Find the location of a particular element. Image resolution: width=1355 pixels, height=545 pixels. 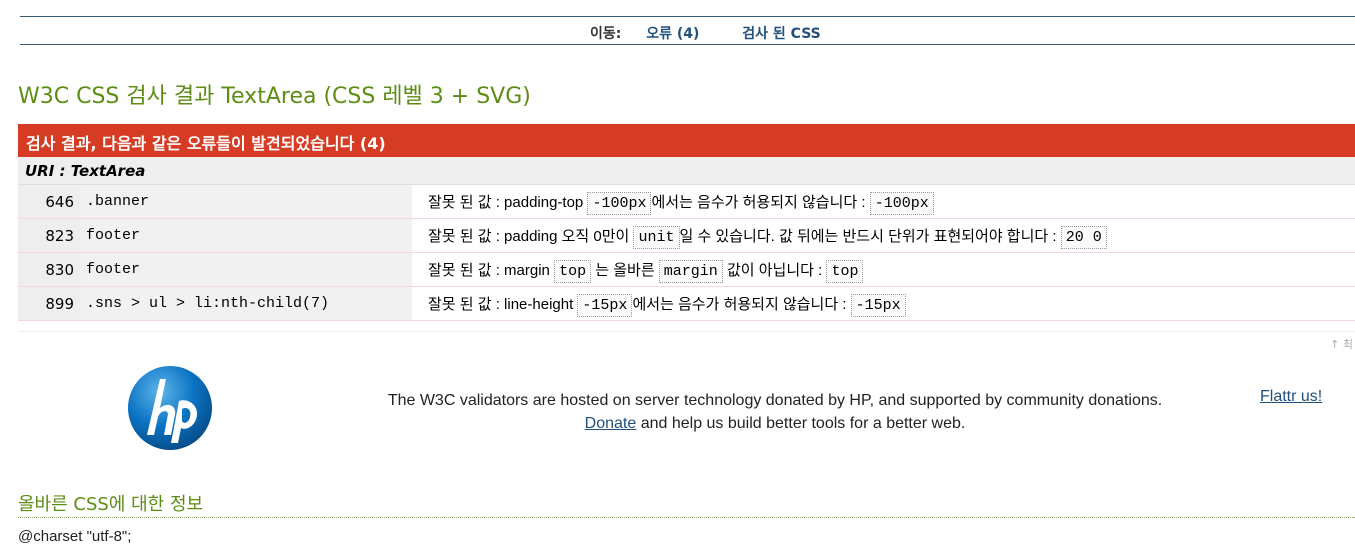

valid-heading-prefix: 올바른 is located at coordinates (46, 504).